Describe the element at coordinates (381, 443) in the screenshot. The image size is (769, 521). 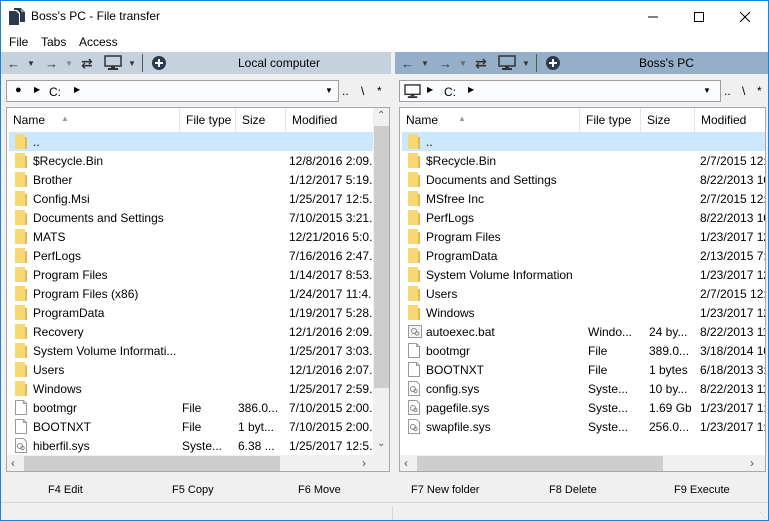
I see `scroll-down-icon: ⌄` at that location.